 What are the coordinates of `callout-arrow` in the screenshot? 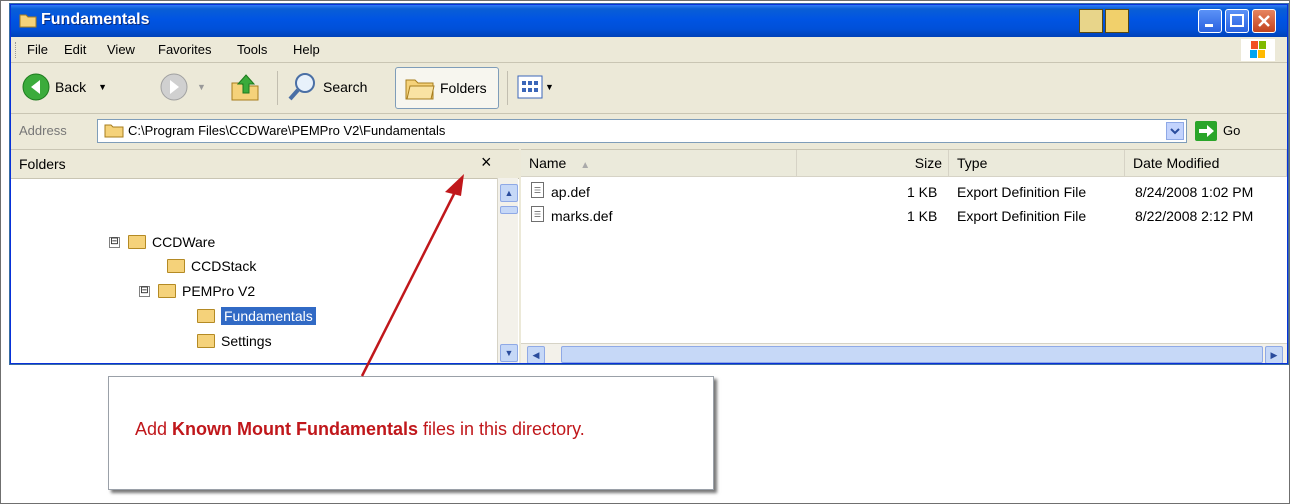 It's located at (412, 275).